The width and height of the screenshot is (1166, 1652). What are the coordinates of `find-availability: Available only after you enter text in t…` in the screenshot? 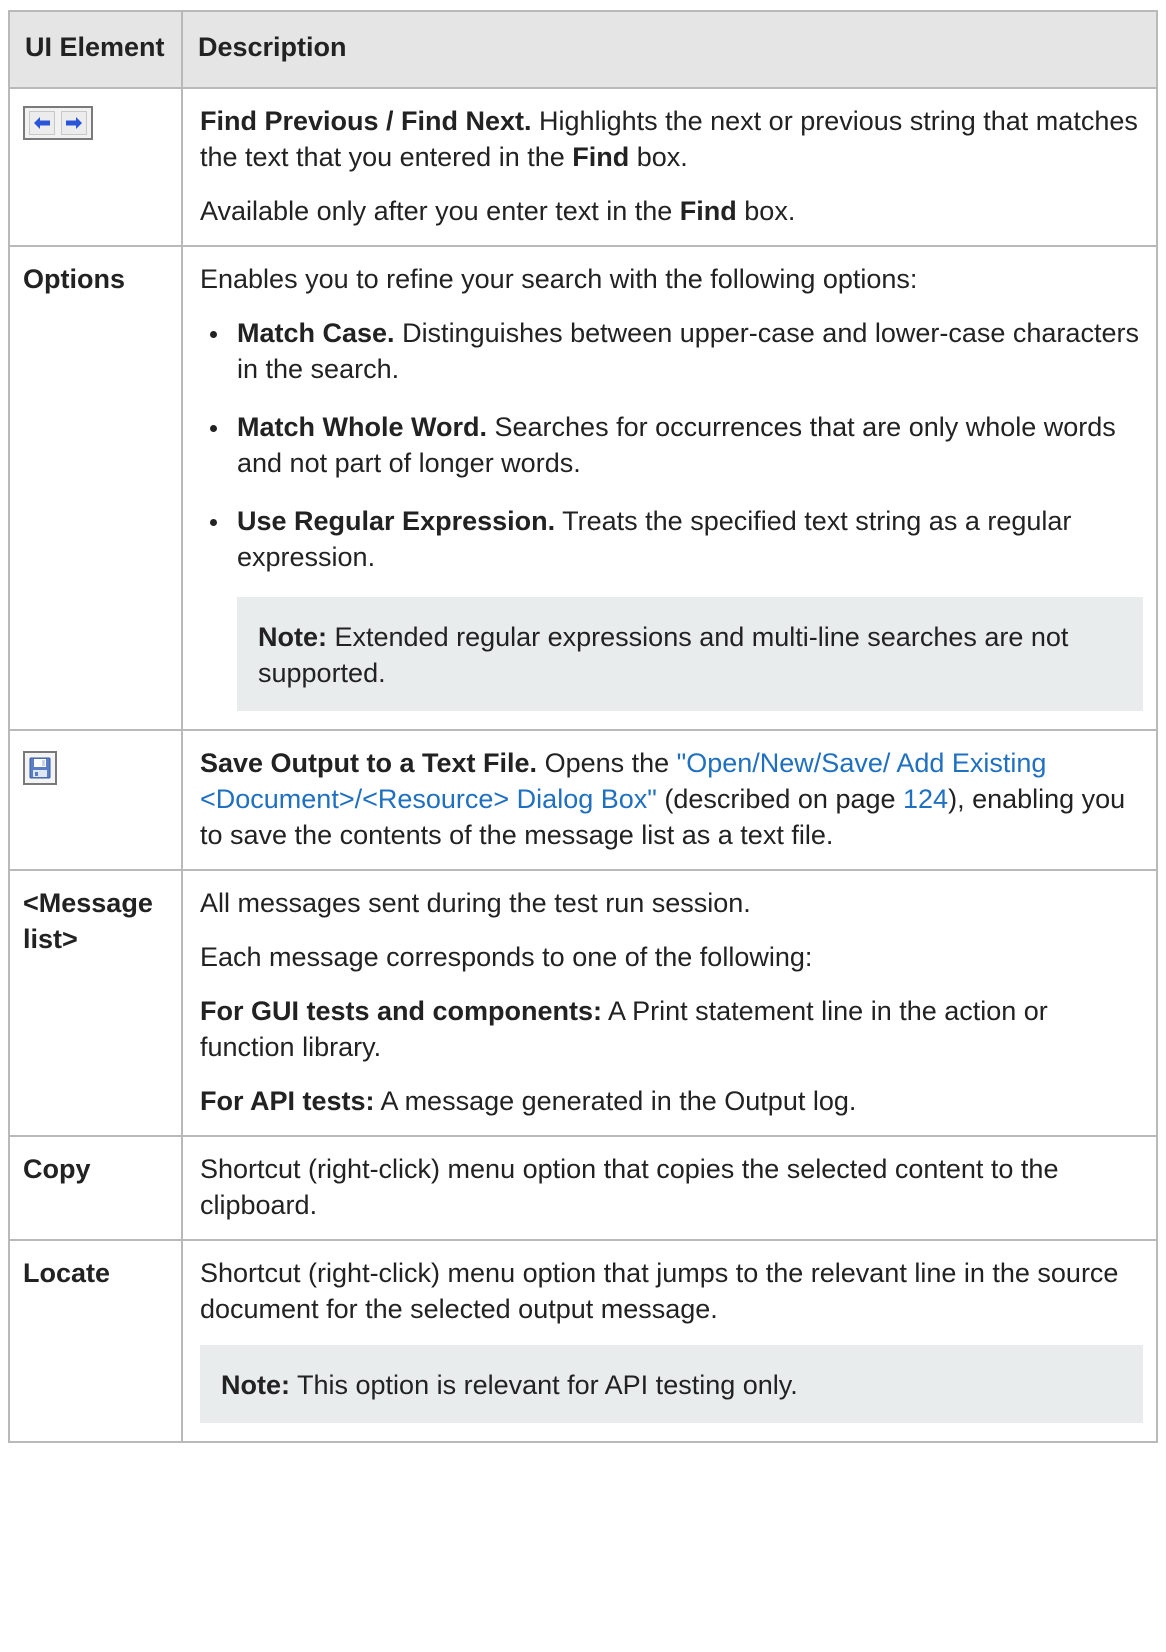 It's located at (498, 211).